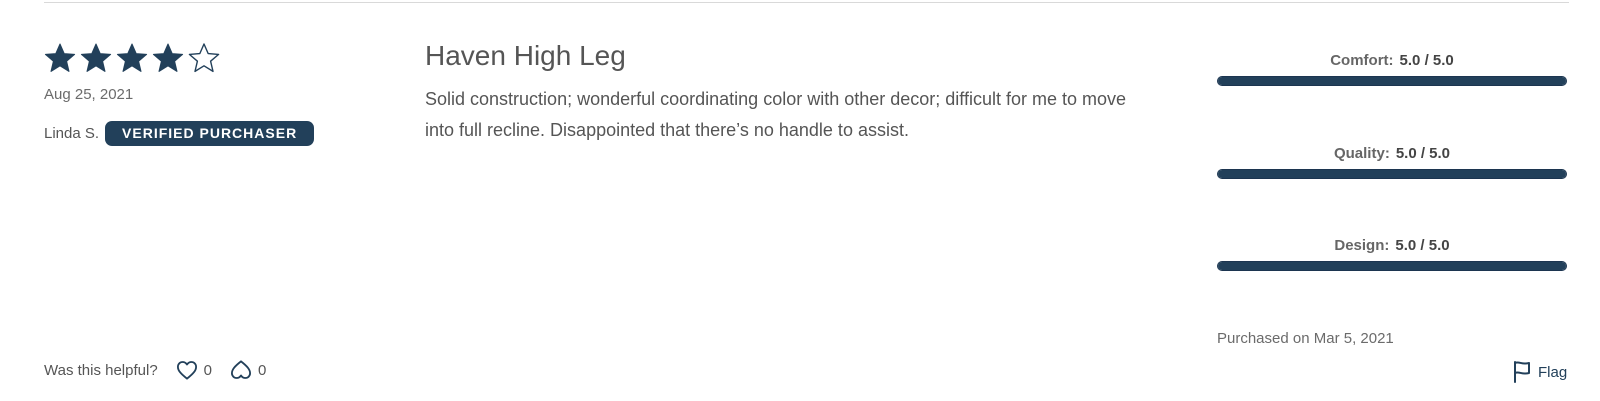 The image size is (1600, 401). Describe the element at coordinates (806, 2) in the screenshot. I see `top-divider` at that location.